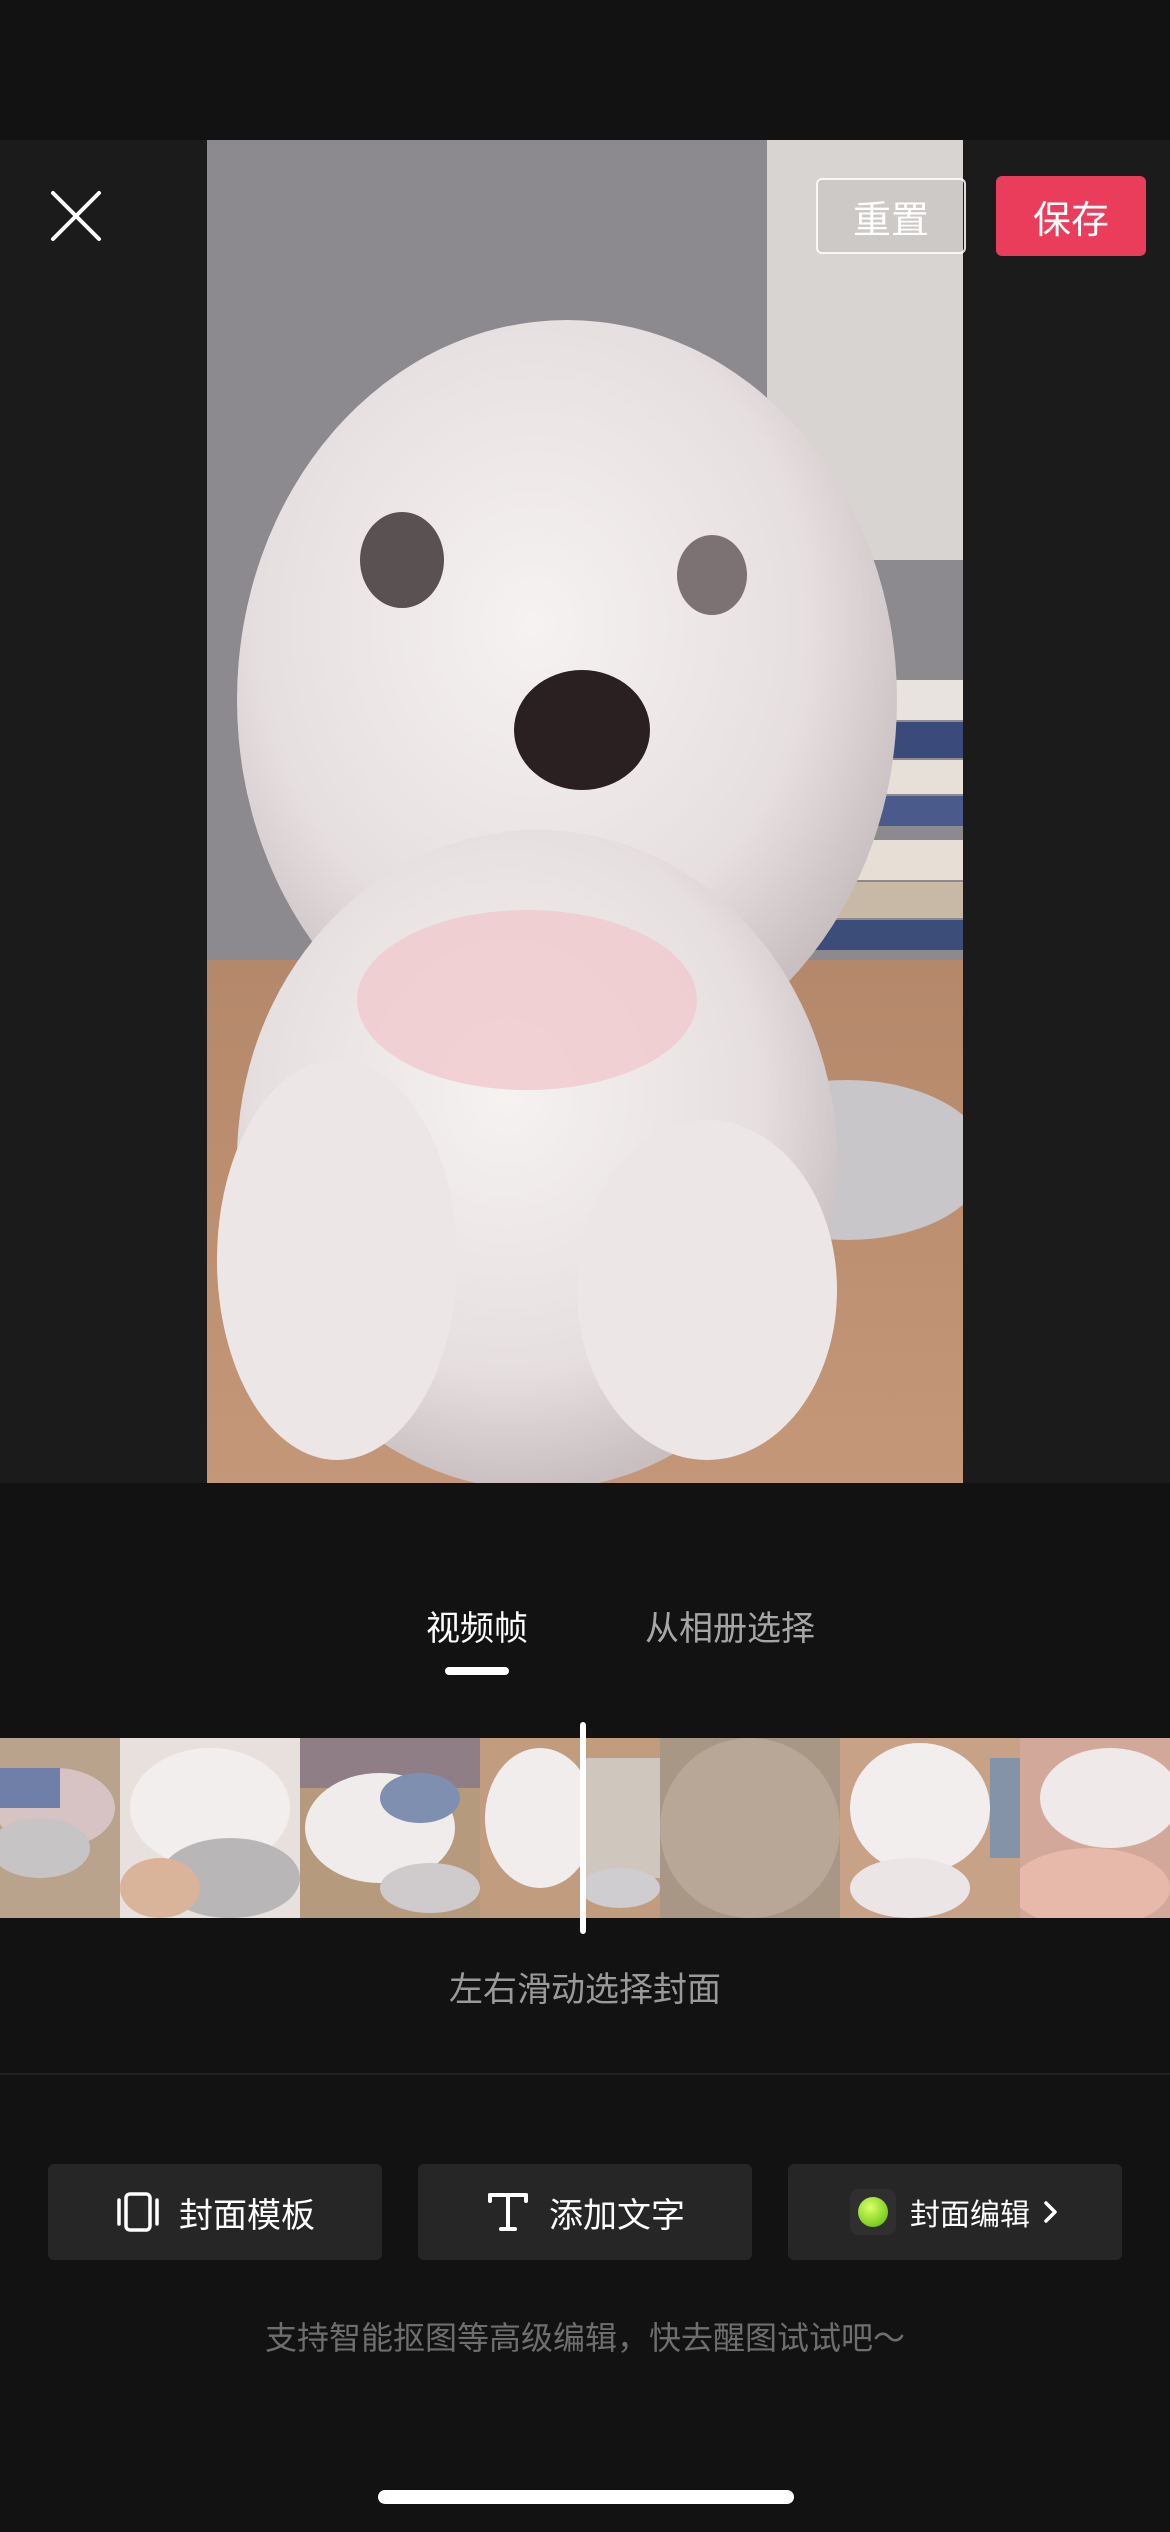 Image resolution: width=1170 pixels, height=2532 pixels. I want to click on divider, so click(585, 2074).